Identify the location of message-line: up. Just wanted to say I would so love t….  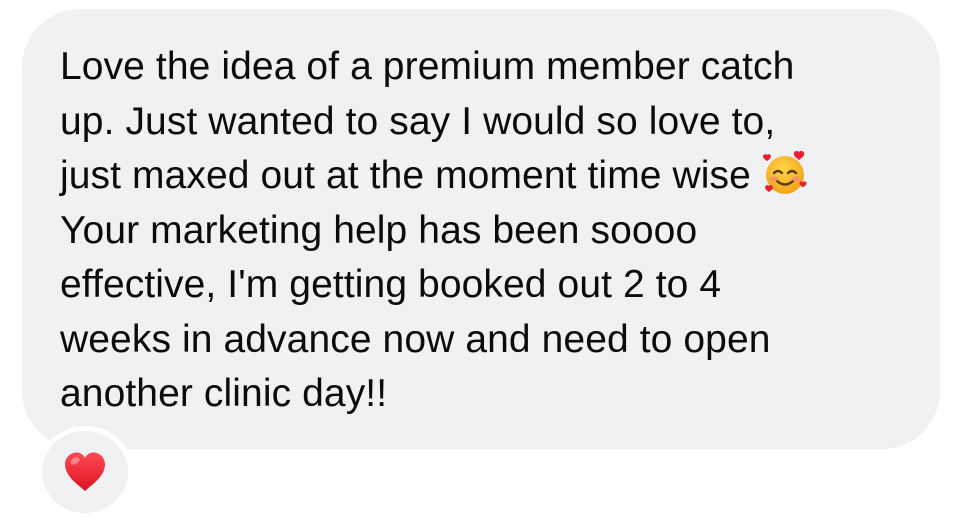
(418, 121).